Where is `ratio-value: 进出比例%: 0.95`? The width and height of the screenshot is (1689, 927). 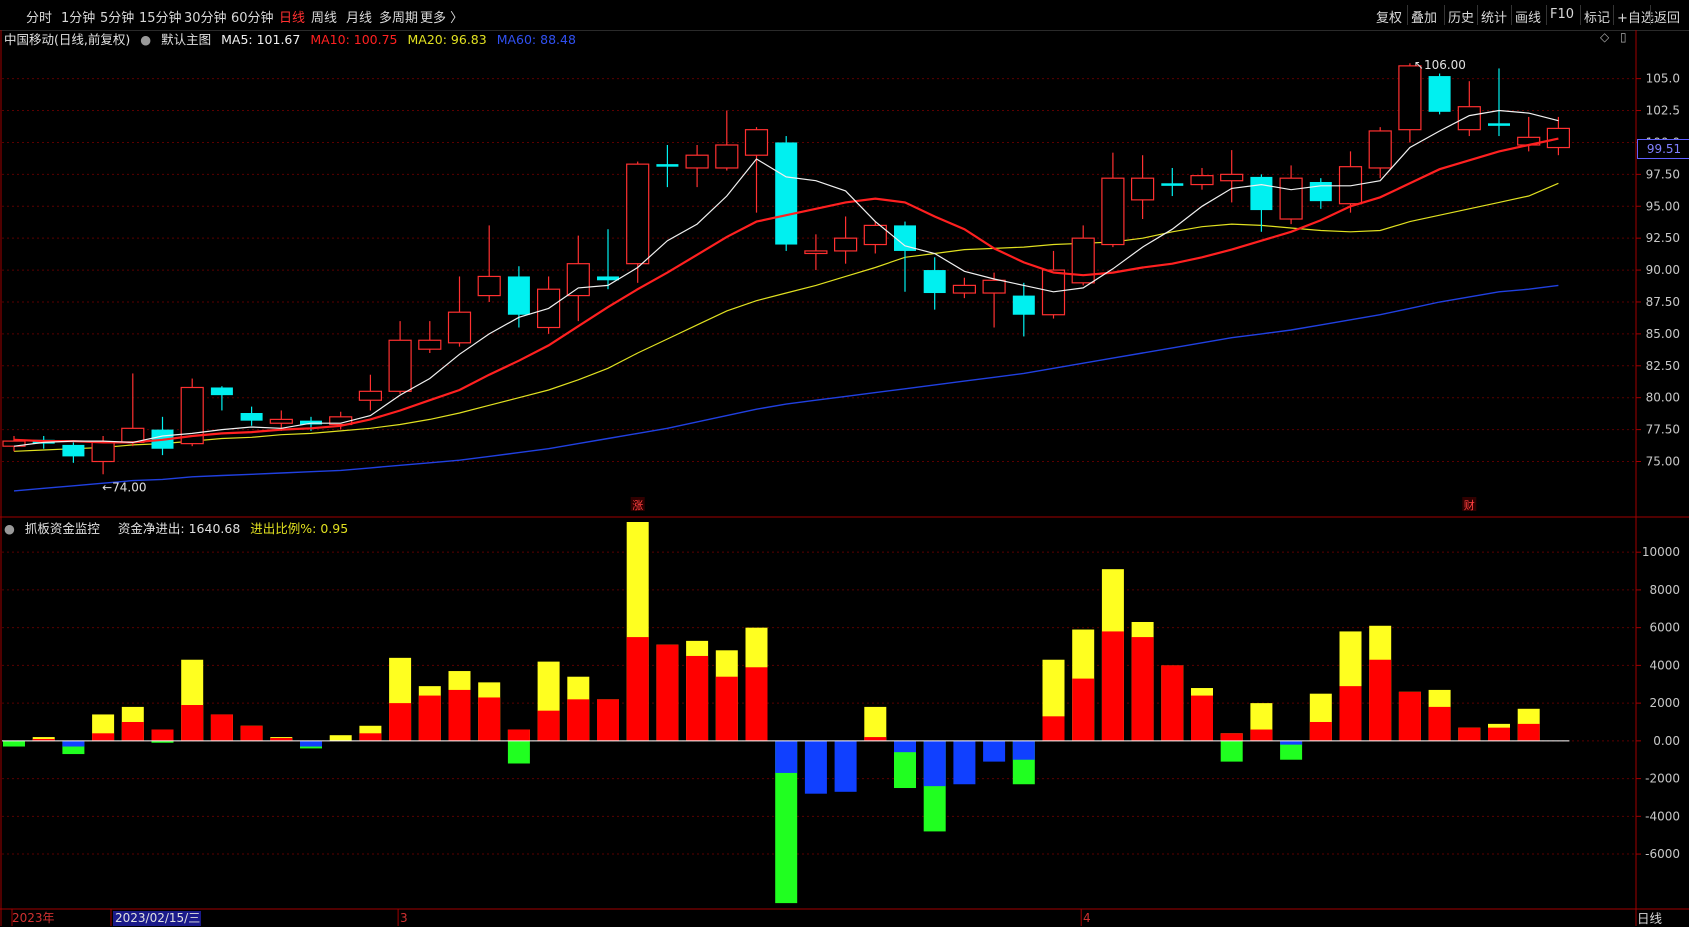 ratio-value: 进出比例%: 0.95 is located at coordinates (299, 528).